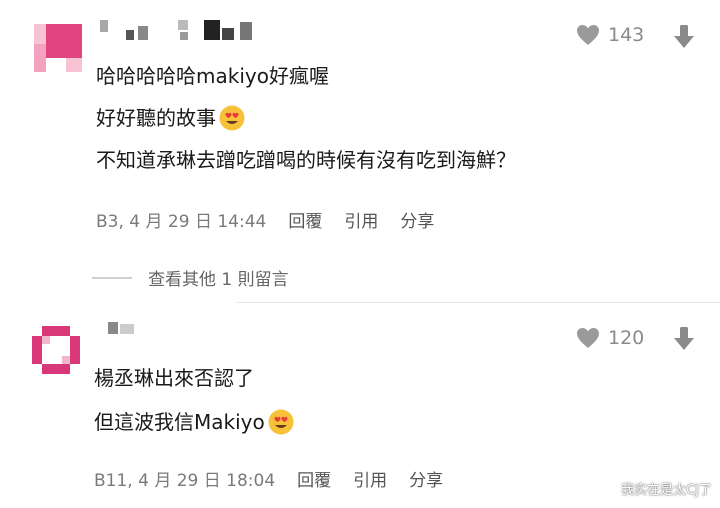  I want to click on comment-meta: B3, 4 月 29 日 14:44 回覆 引用 分享, so click(265, 219).